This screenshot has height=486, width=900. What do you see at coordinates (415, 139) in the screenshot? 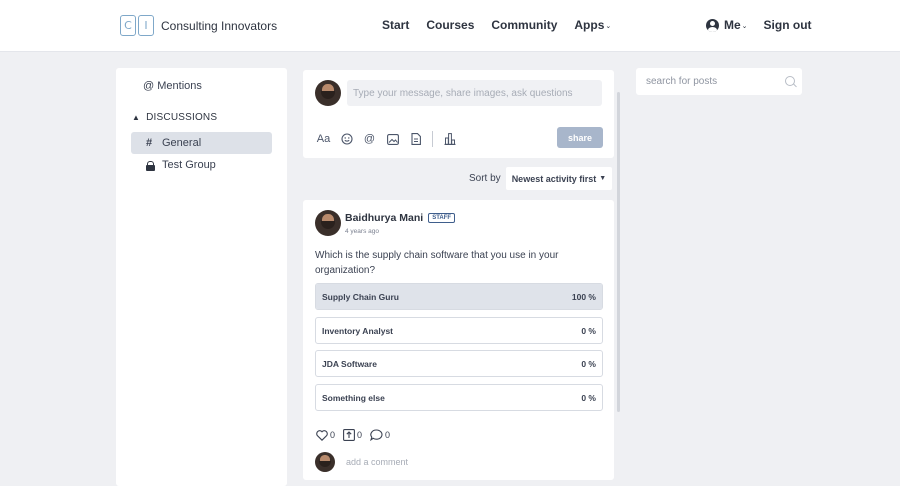
I see `file-icon` at bounding box center [415, 139].